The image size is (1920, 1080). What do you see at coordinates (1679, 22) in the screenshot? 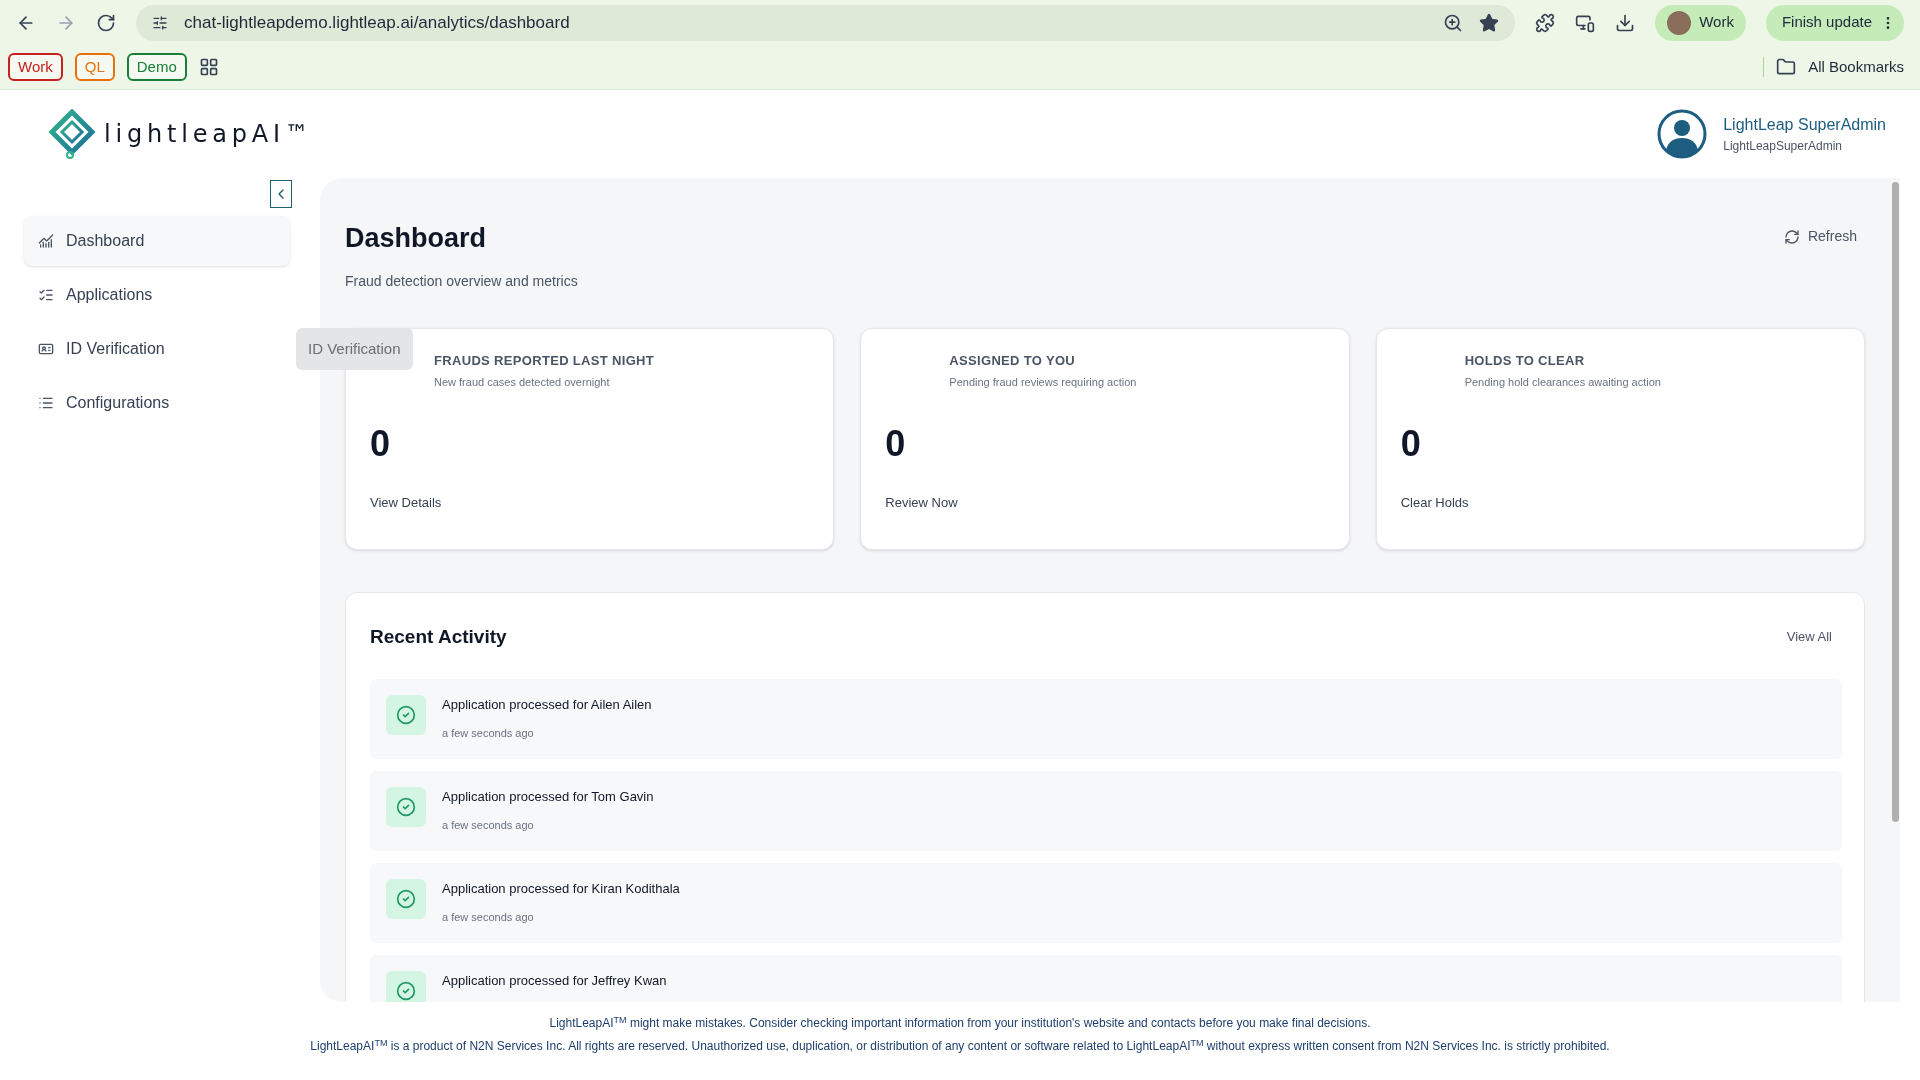
I see `avatar-icon` at bounding box center [1679, 22].